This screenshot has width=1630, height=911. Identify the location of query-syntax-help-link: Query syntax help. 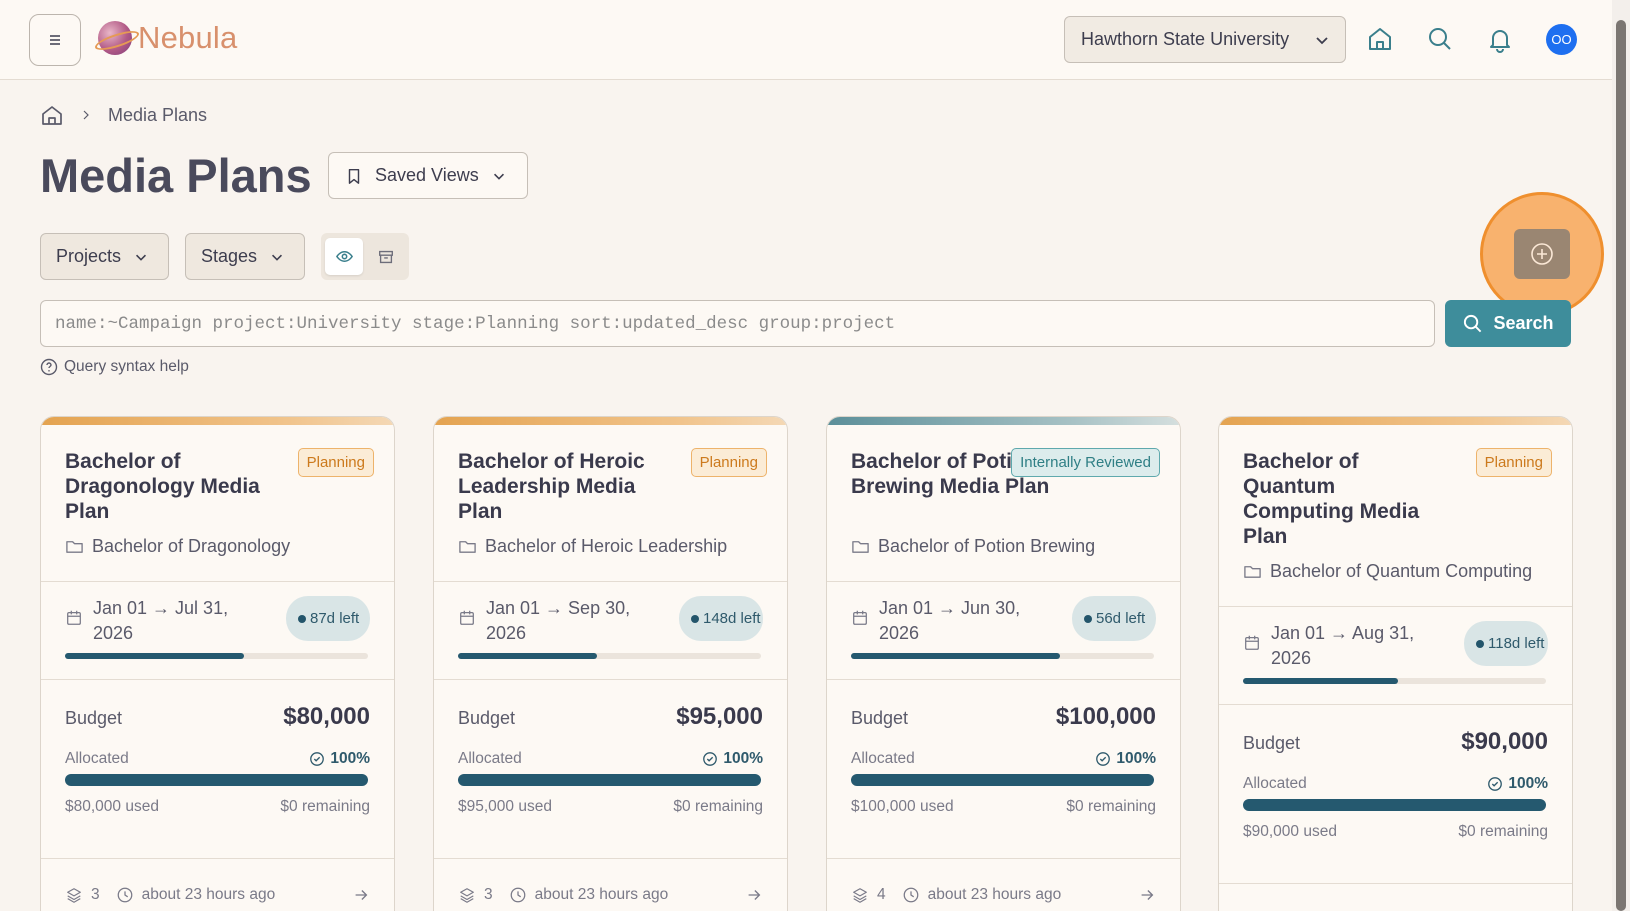
(114, 367).